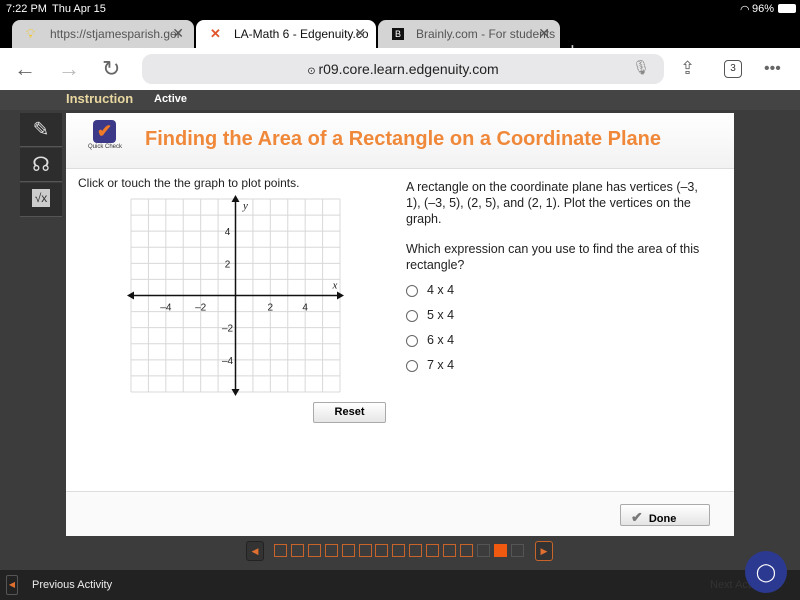 The width and height of the screenshot is (800, 600). What do you see at coordinates (236, 296) in the screenshot?
I see `coordinate-graph: –4 –2 2 4 4 2 –2 –4 x y` at bounding box center [236, 296].